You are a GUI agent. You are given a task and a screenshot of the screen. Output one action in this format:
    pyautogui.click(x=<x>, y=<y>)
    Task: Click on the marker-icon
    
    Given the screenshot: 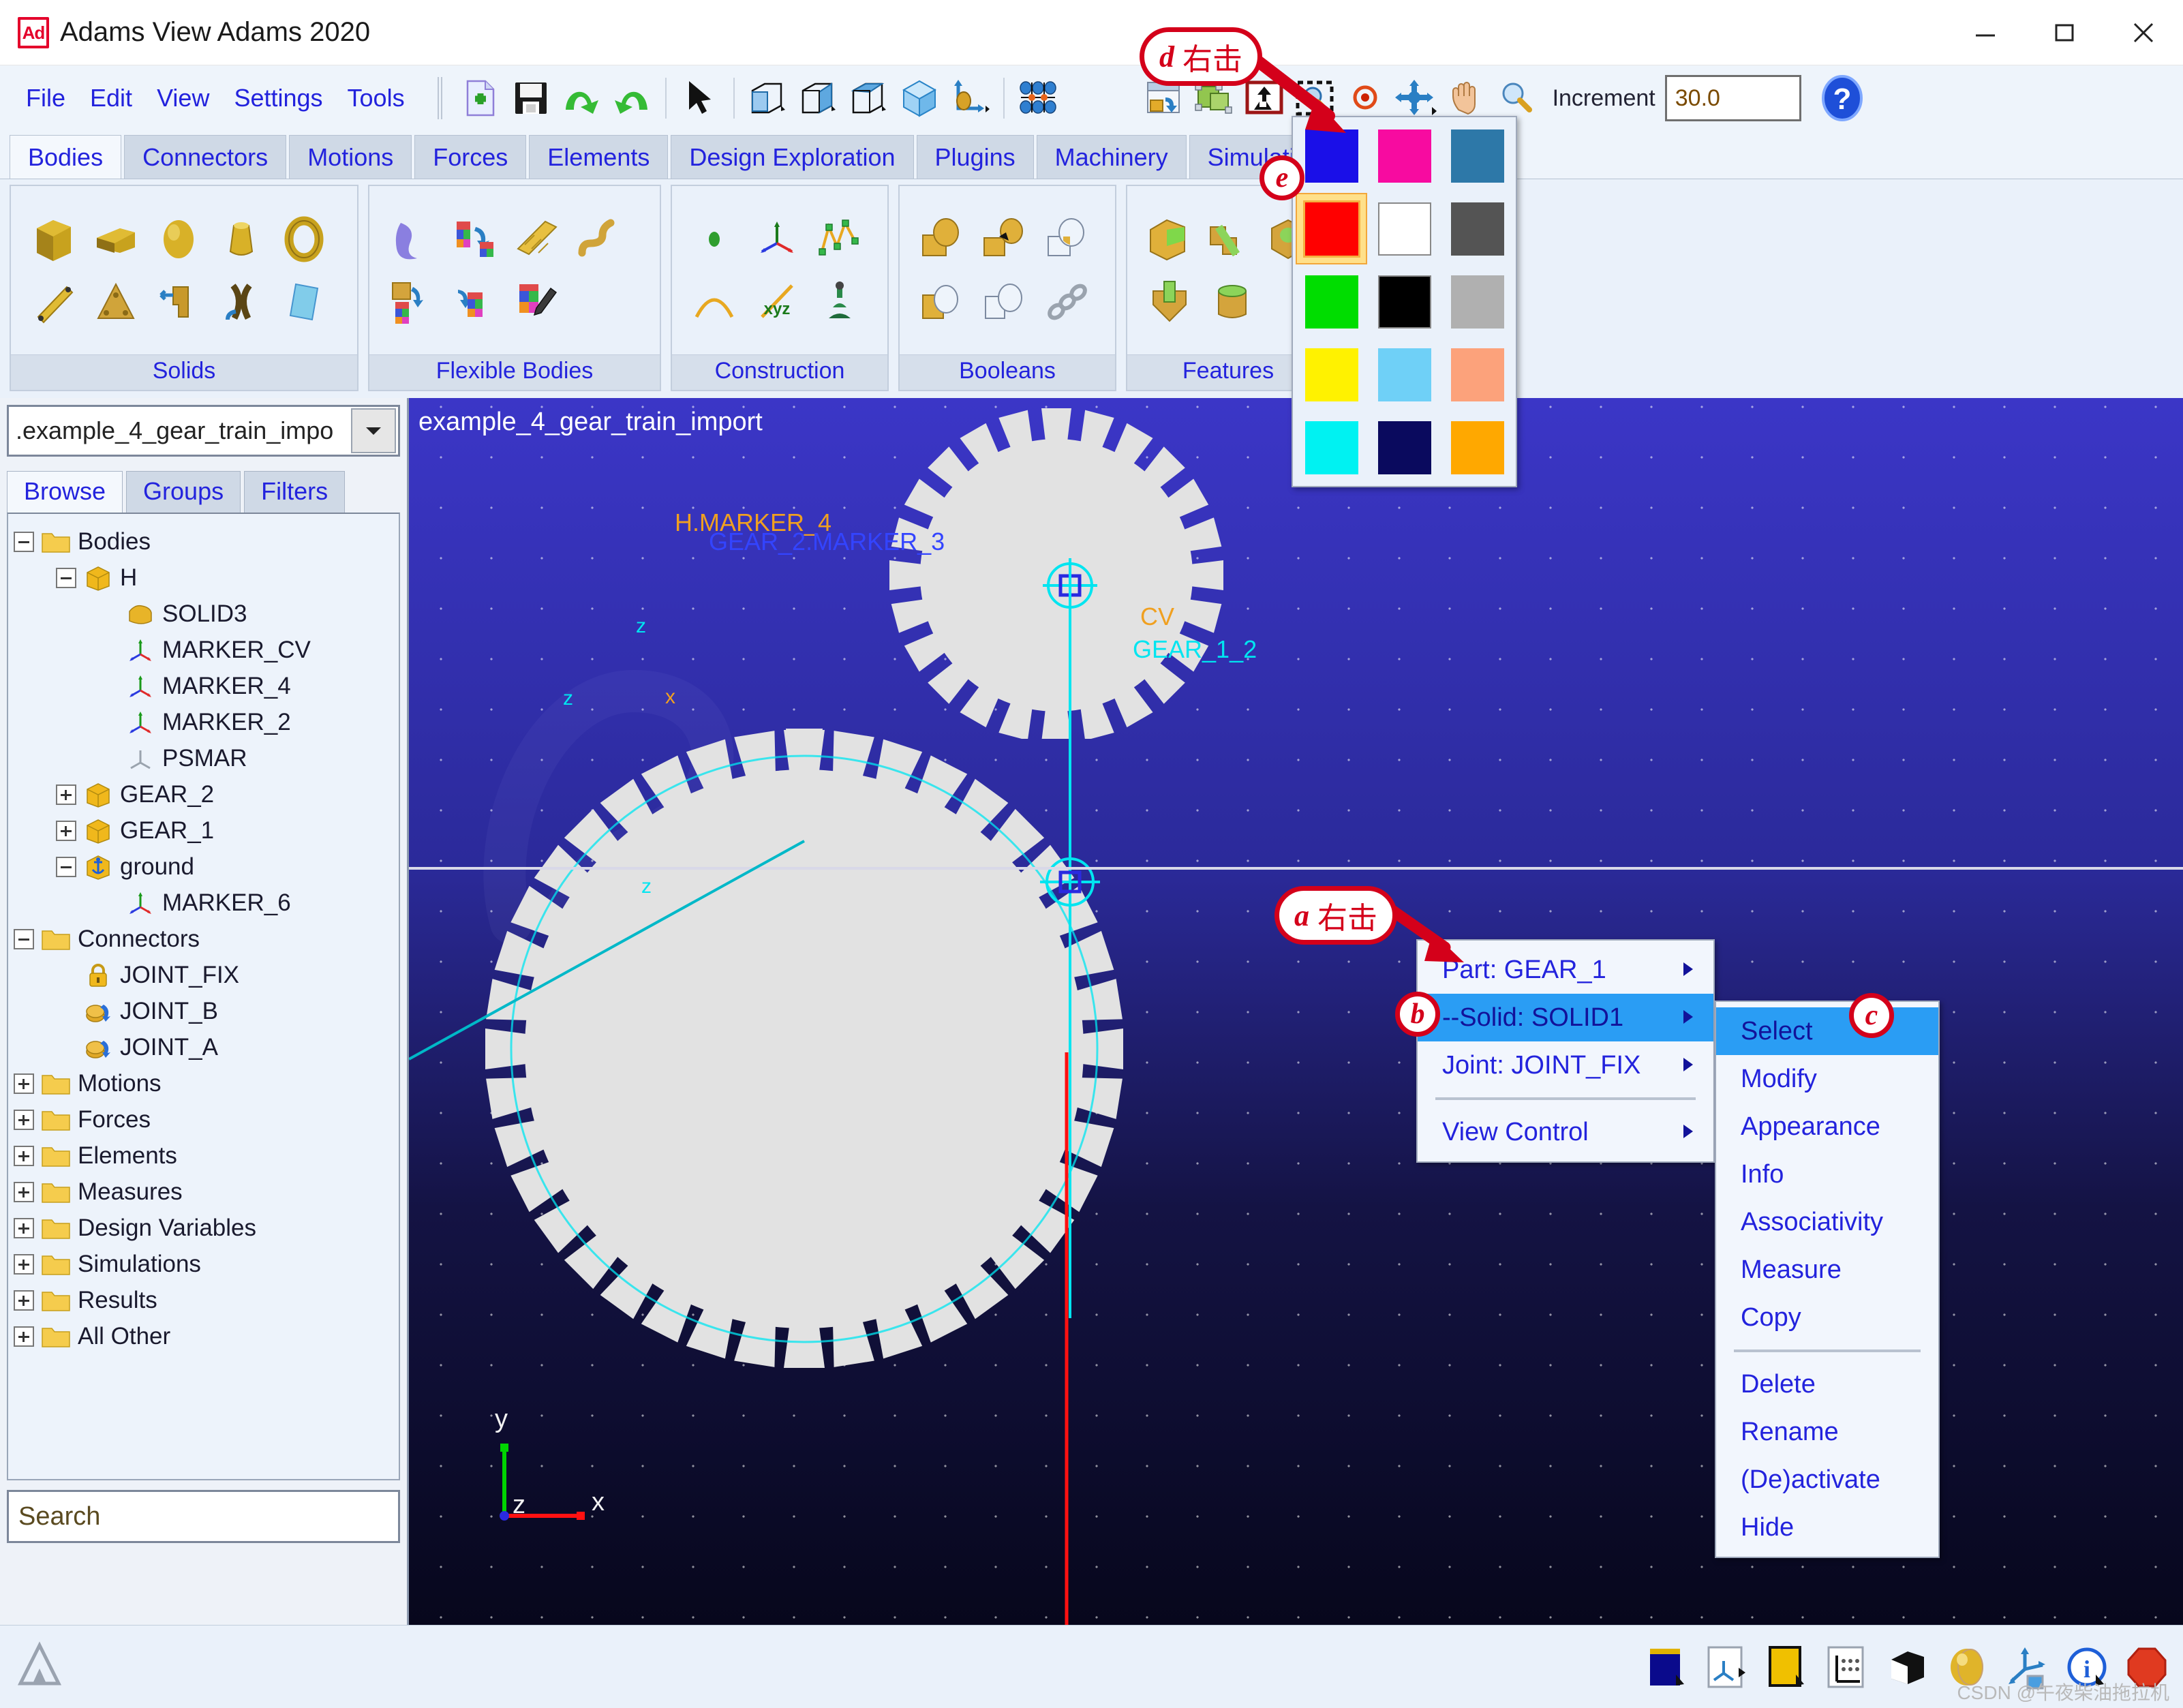 What is the action you would take?
    pyautogui.click(x=777, y=239)
    